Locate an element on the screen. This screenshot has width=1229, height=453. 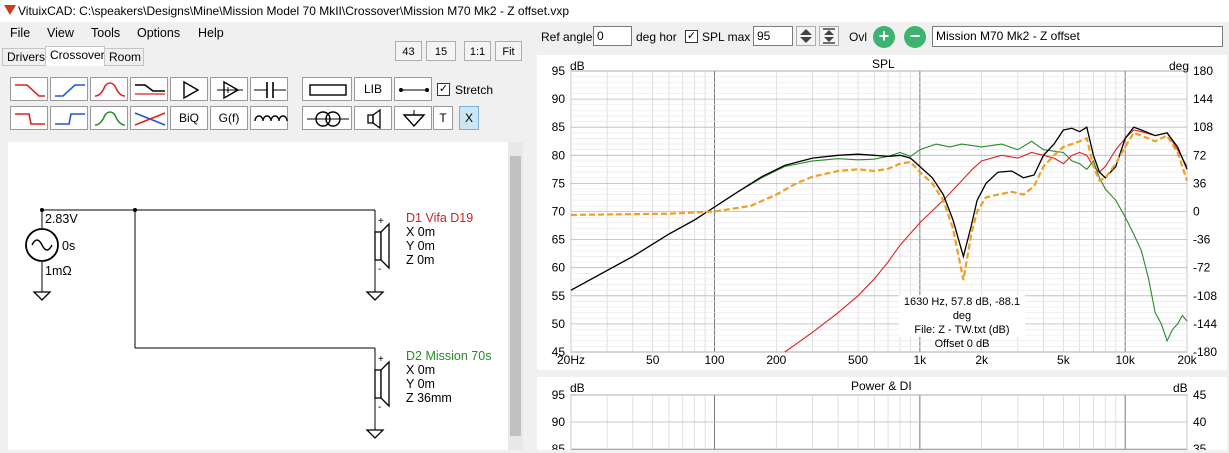
stretch-checkbox: ✓ is located at coordinates (443, 89).